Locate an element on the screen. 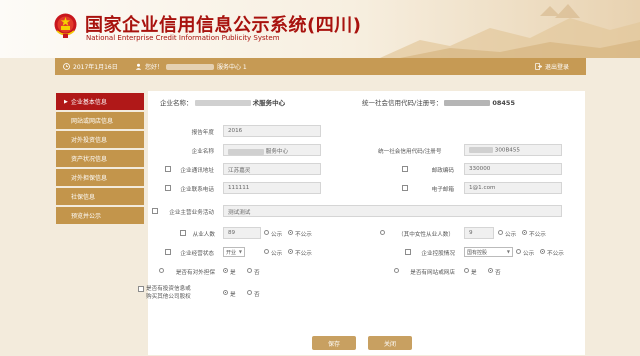 The image size is (640, 356). website-yes-radio is located at coordinates (466, 270).